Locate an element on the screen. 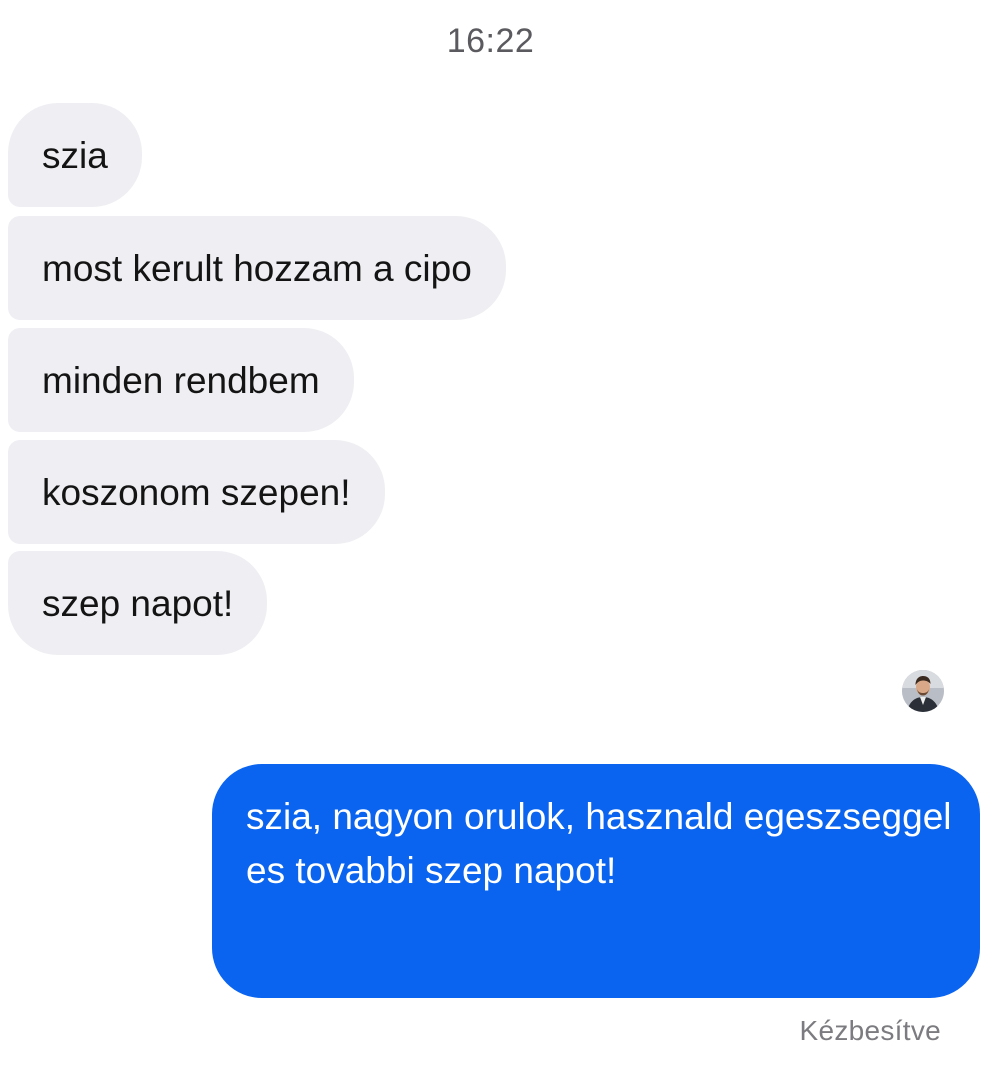 The width and height of the screenshot is (981, 1076). message-text: most kerult hozzam a cipo is located at coordinates (257, 268).